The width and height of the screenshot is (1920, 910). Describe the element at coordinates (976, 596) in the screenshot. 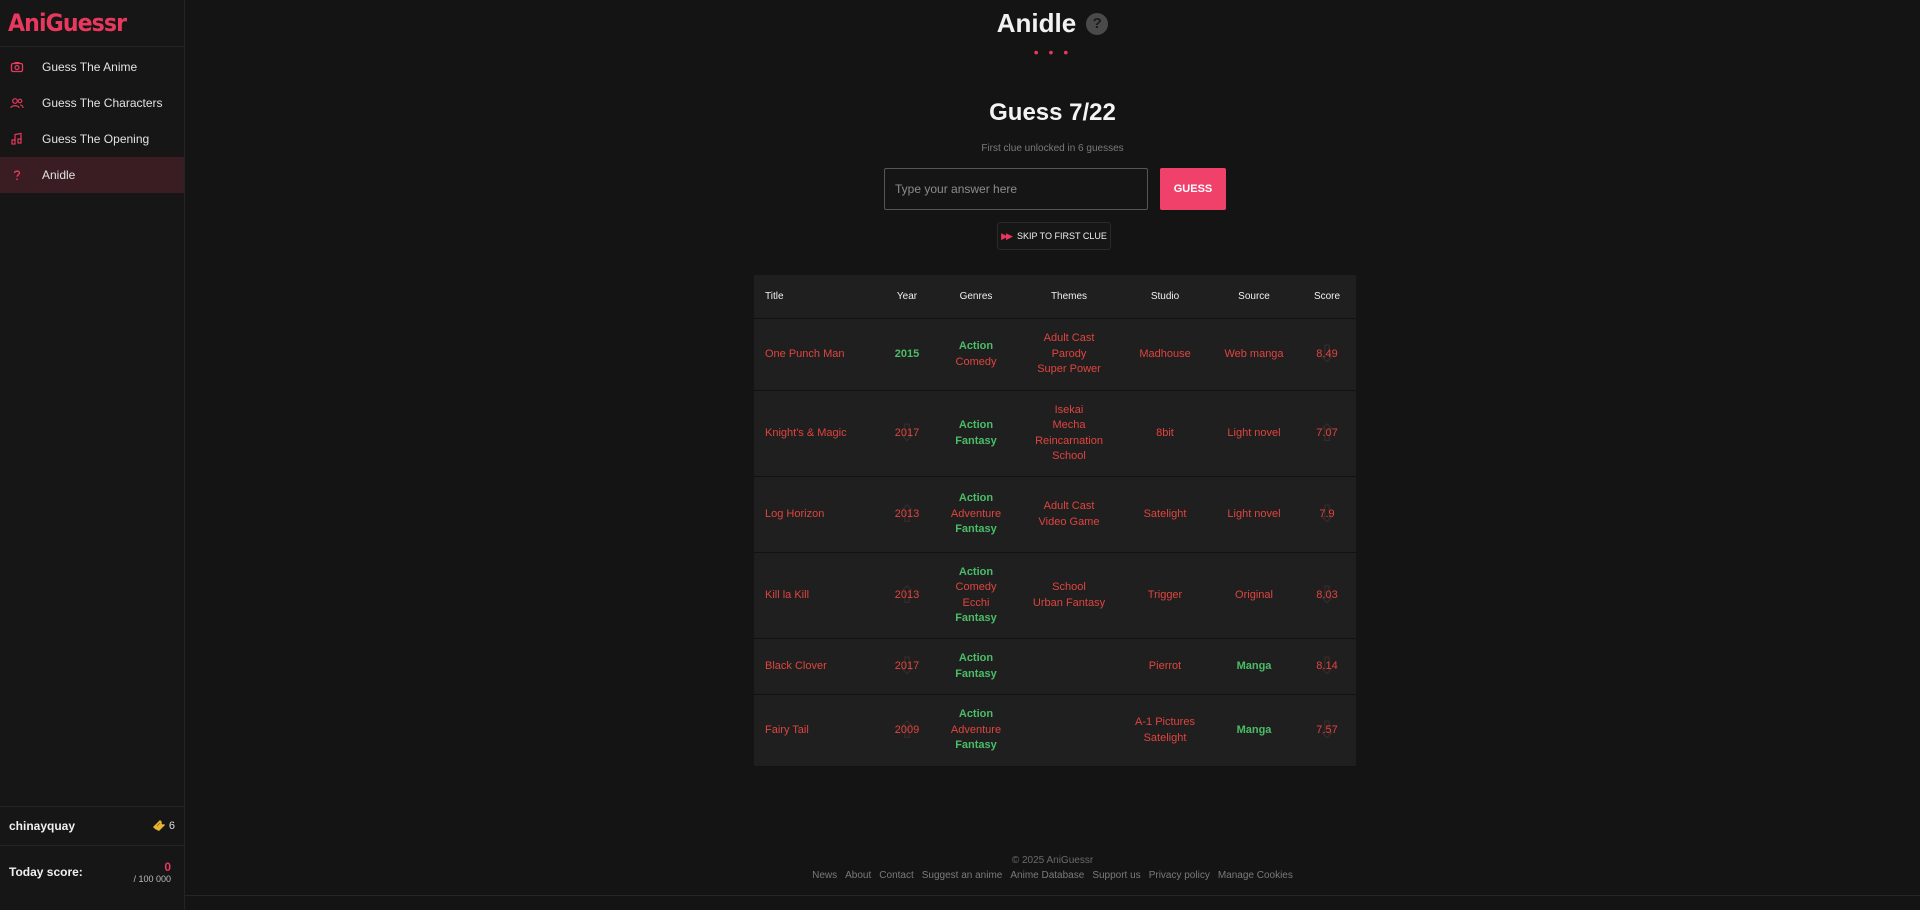

I see `row-genres: Action Comedy Ecchi Fantasy` at that location.